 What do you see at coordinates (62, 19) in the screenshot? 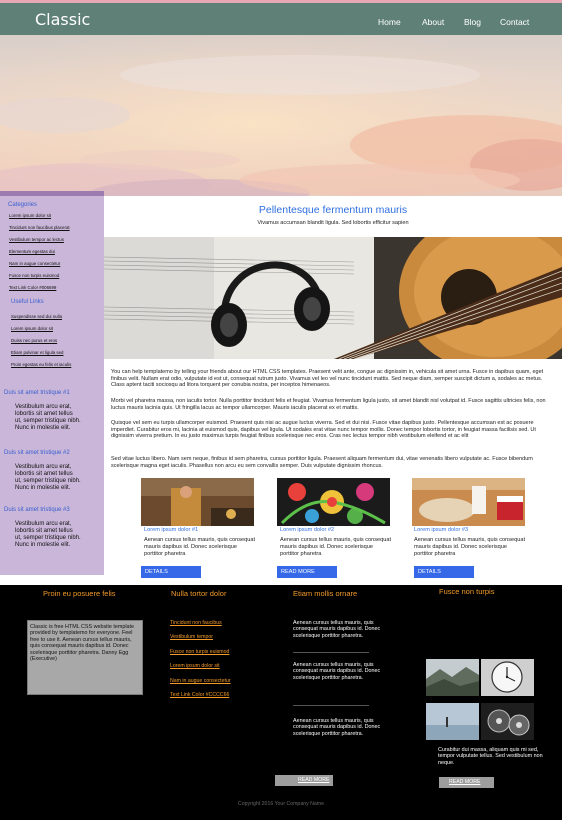
I see `site-logo: Classic` at bounding box center [62, 19].